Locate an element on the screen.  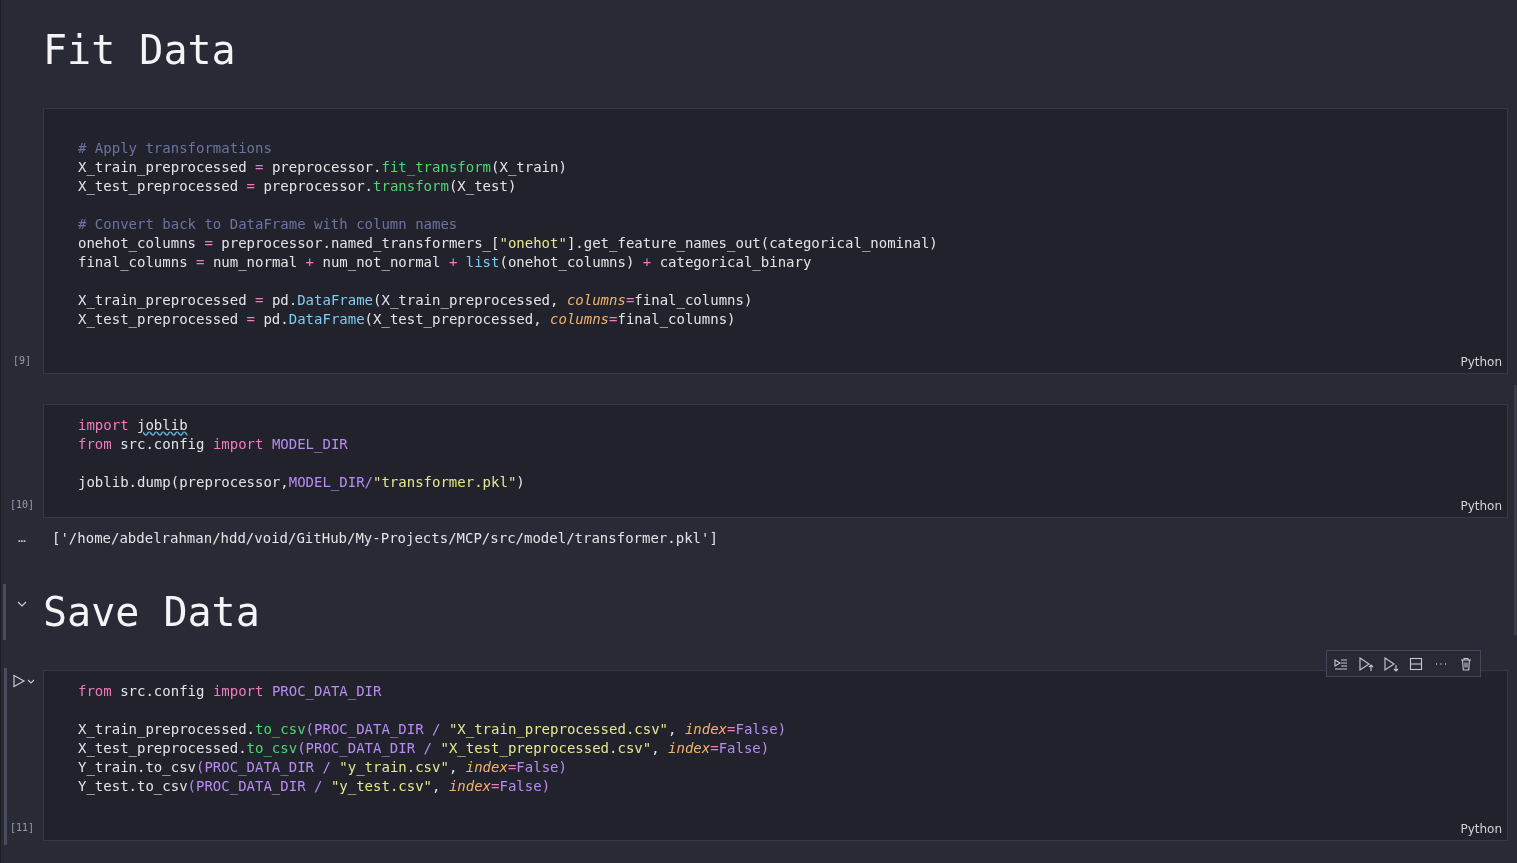
code-line: X_test_preprocessed = preprocessor.transform(X_test) is located at coordinates (297, 186).